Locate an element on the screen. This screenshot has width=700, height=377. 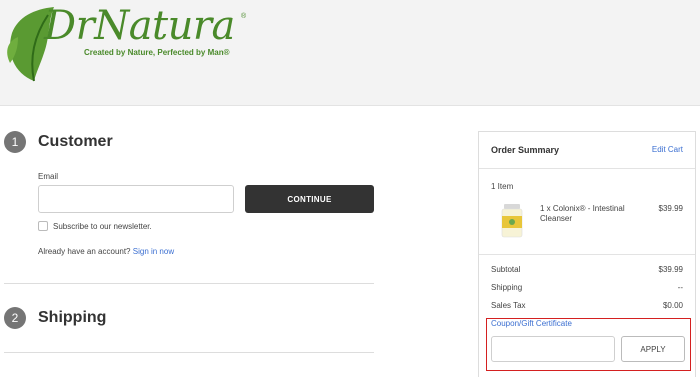
order-summary-title: Order Summary is located at coordinates (525, 150).